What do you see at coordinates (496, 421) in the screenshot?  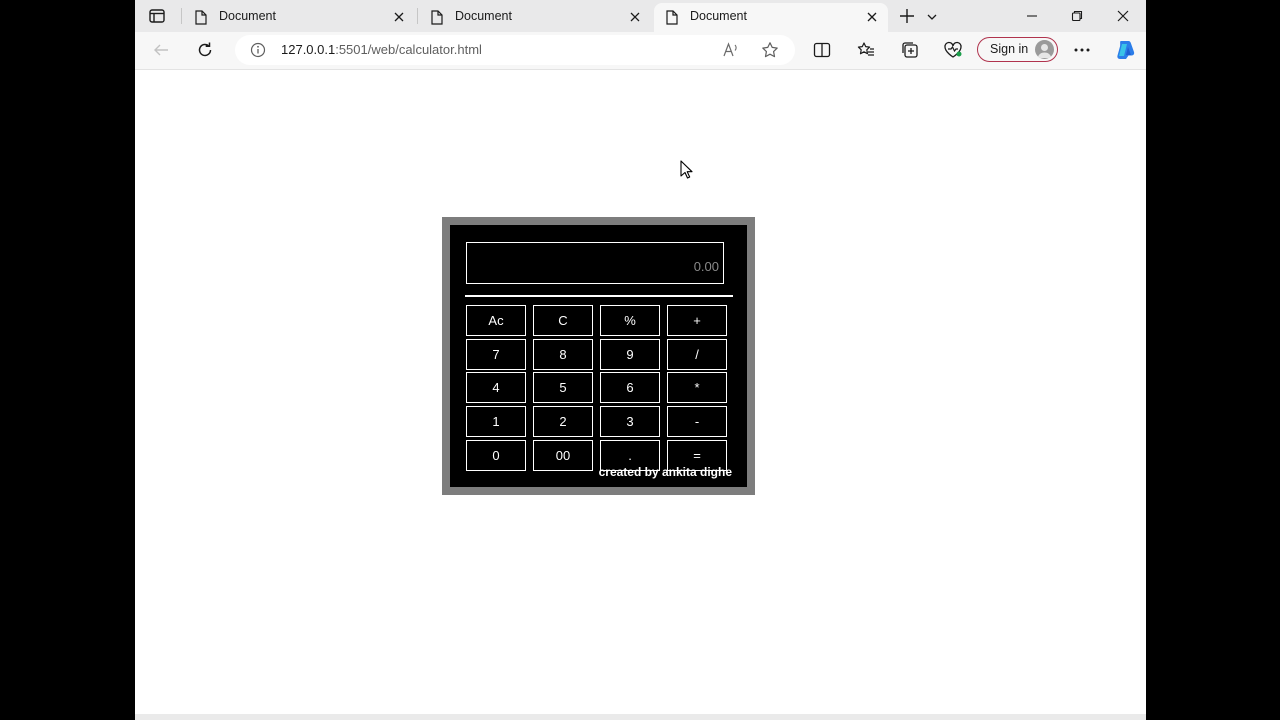 I see `key-1-button: 1` at bounding box center [496, 421].